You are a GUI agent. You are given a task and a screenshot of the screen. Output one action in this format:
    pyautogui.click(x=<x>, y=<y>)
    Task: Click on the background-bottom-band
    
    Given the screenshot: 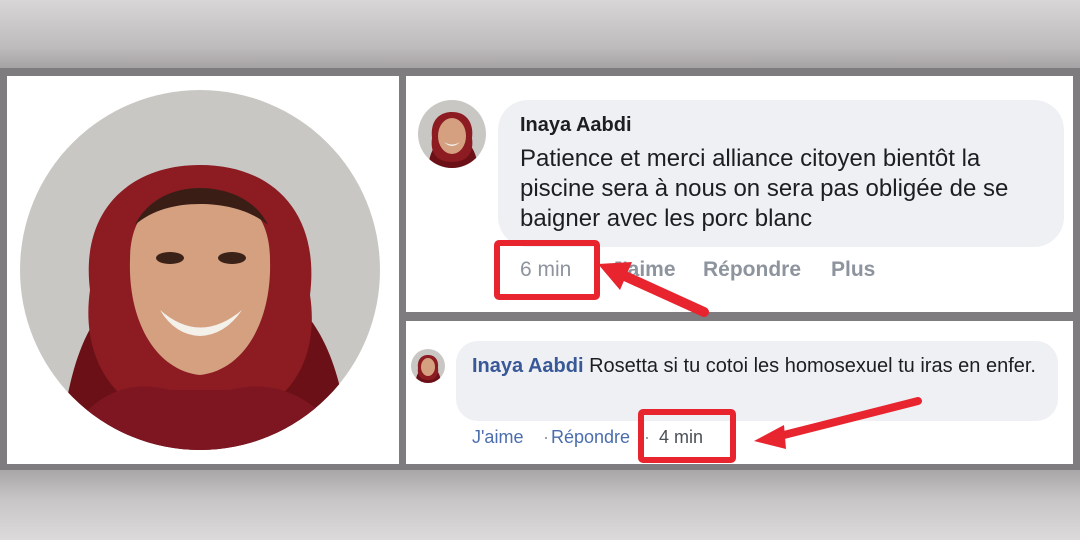 What is the action you would take?
    pyautogui.click(x=540, y=505)
    